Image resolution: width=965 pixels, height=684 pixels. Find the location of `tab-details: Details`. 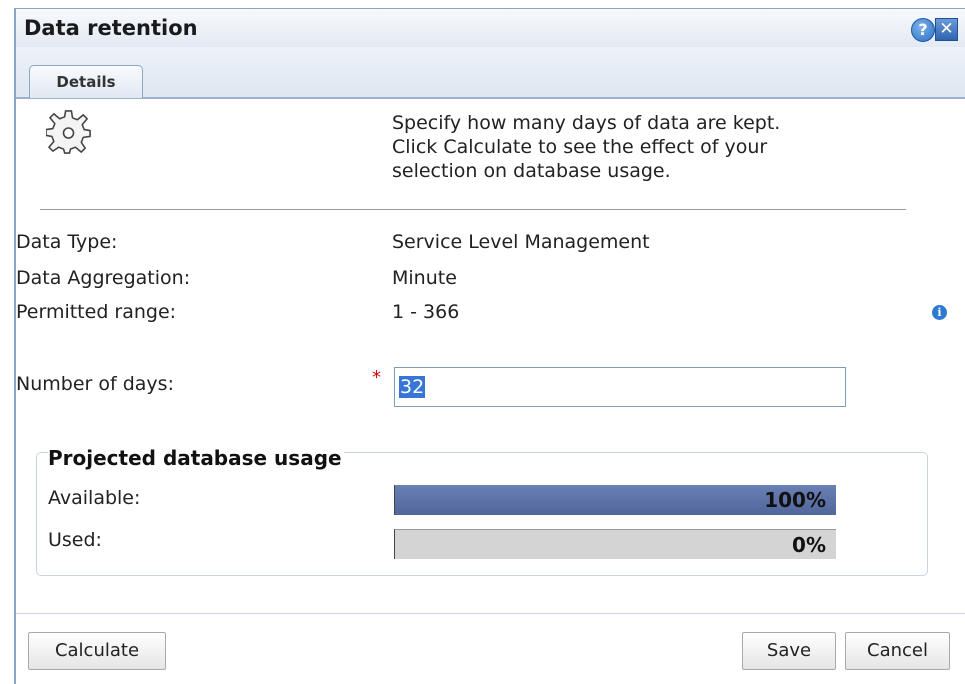

tab-details: Details is located at coordinates (86, 81).